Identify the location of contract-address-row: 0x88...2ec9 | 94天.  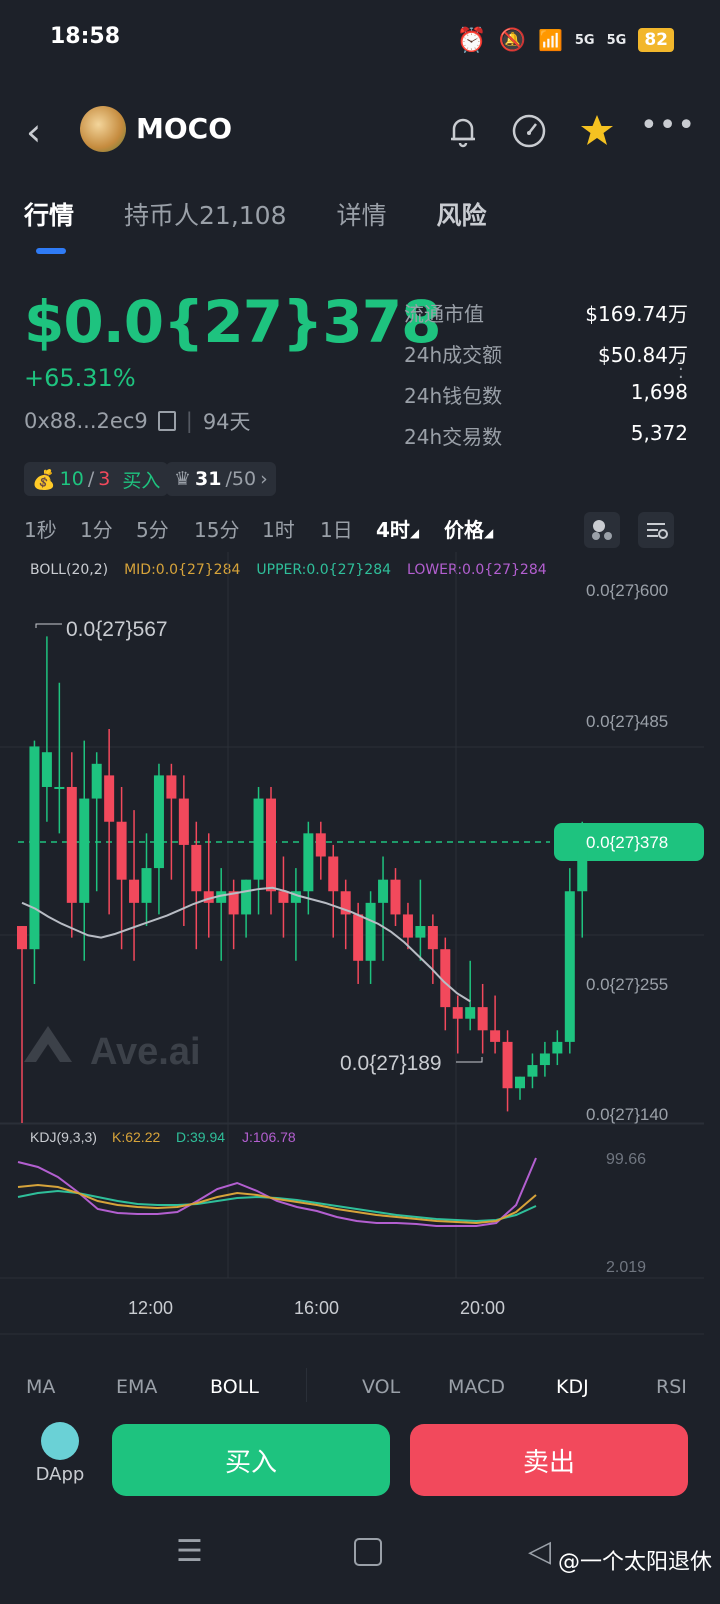
(137, 421).